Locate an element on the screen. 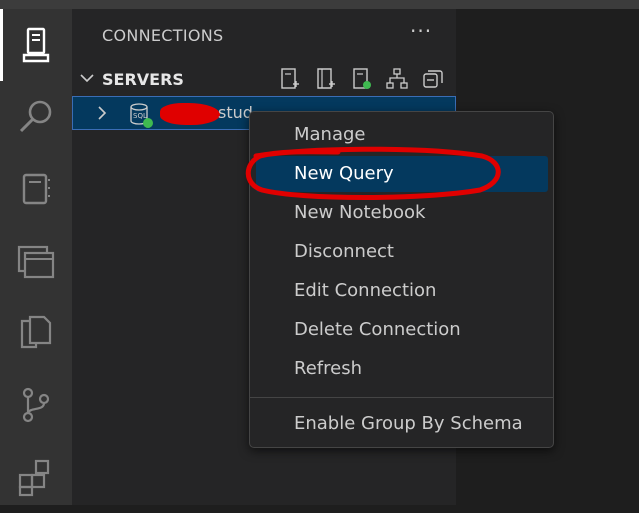  source-control-icon is located at coordinates (36, 405).